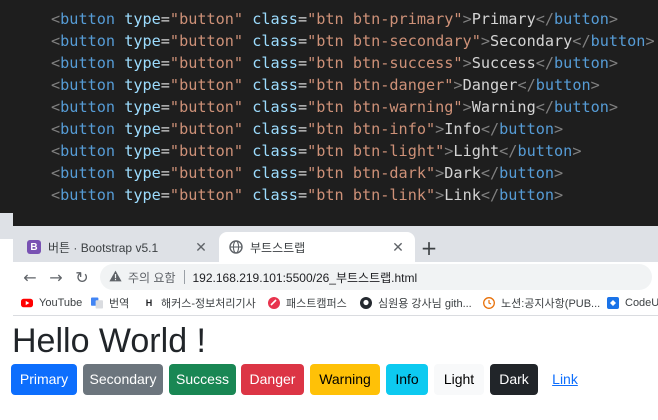 Image resolution: width=658 pixels, height=420 pixels. Describe the element at coordinates (565, 379) in the screenshot. I see `link-button: Link` at that location.